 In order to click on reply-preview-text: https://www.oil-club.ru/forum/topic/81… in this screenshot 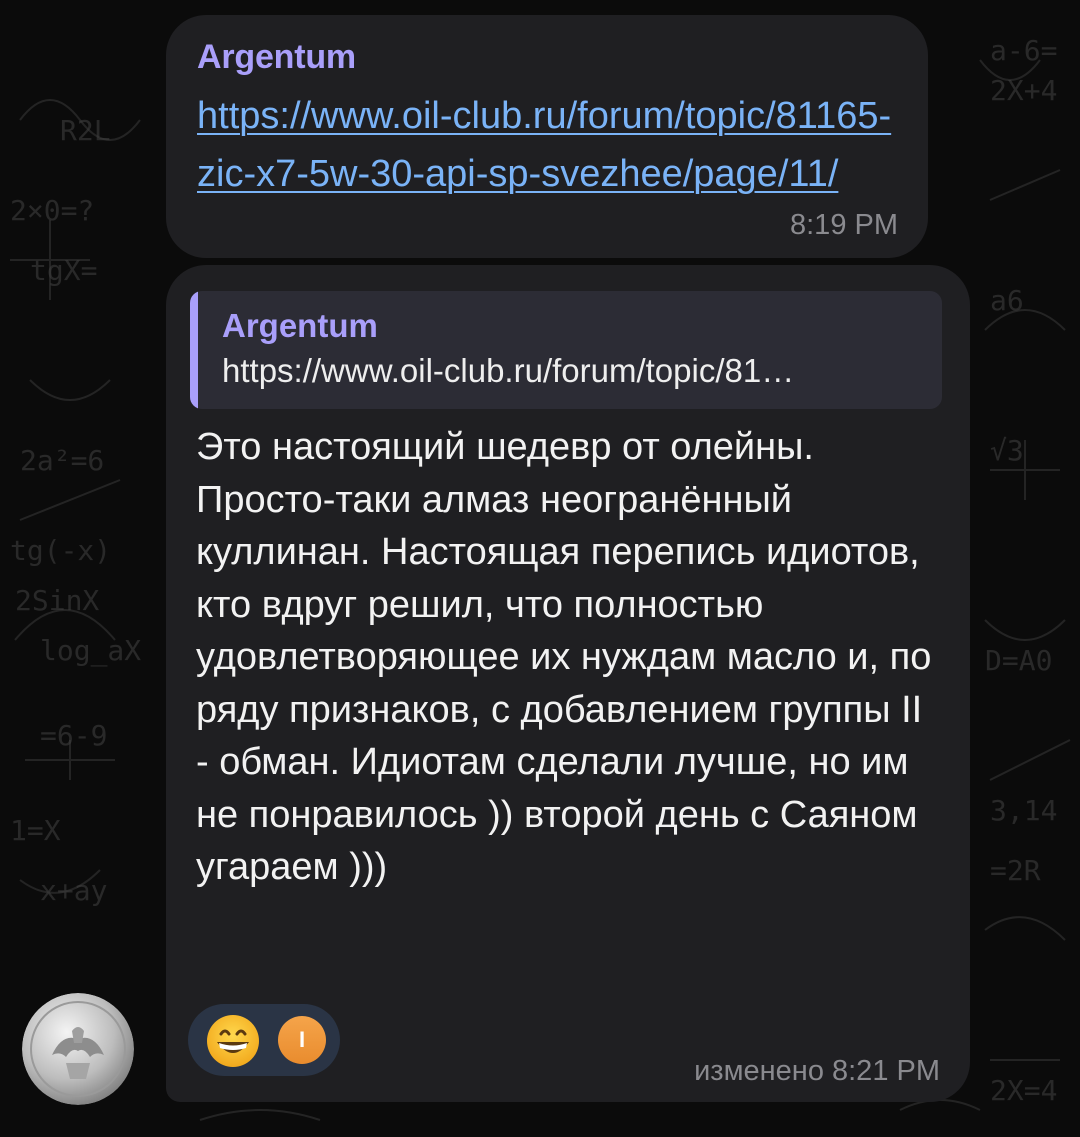, I will do `click(508, 370)`.